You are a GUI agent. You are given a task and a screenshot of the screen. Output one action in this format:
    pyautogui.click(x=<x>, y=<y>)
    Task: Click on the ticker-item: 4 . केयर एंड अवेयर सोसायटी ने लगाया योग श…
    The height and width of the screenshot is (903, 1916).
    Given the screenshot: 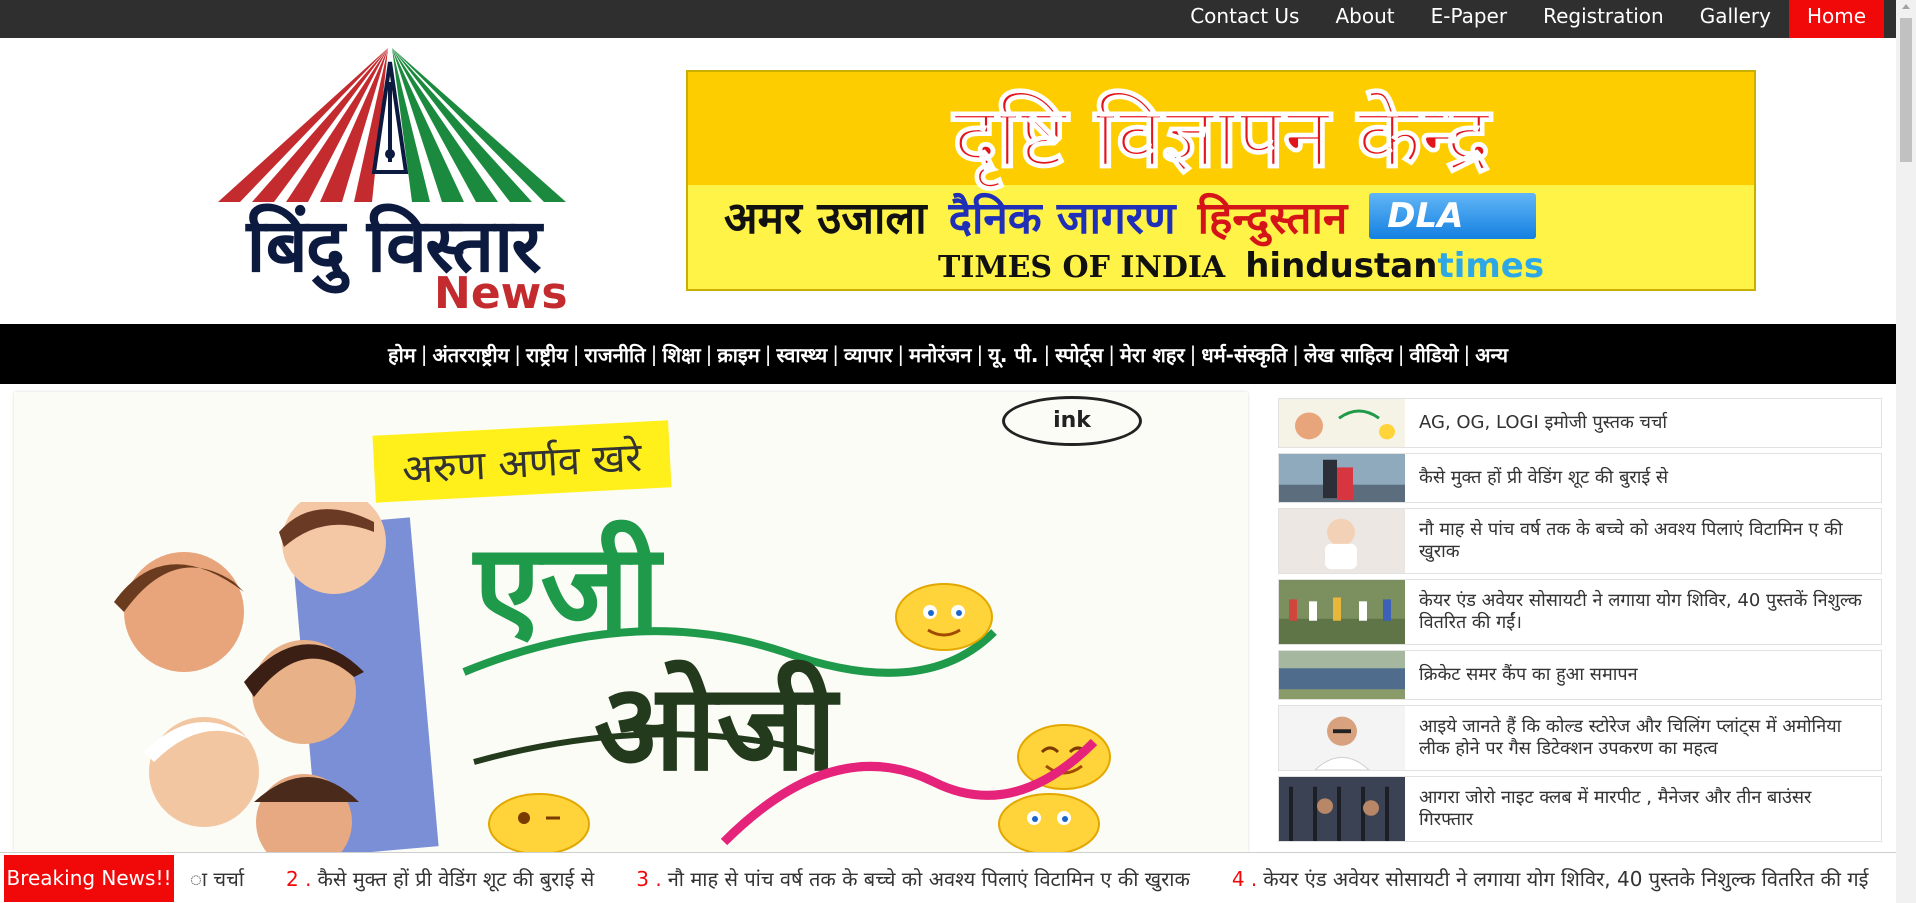 What is the action you would take?
    pyautogui.click(x=1550, y=878)
    